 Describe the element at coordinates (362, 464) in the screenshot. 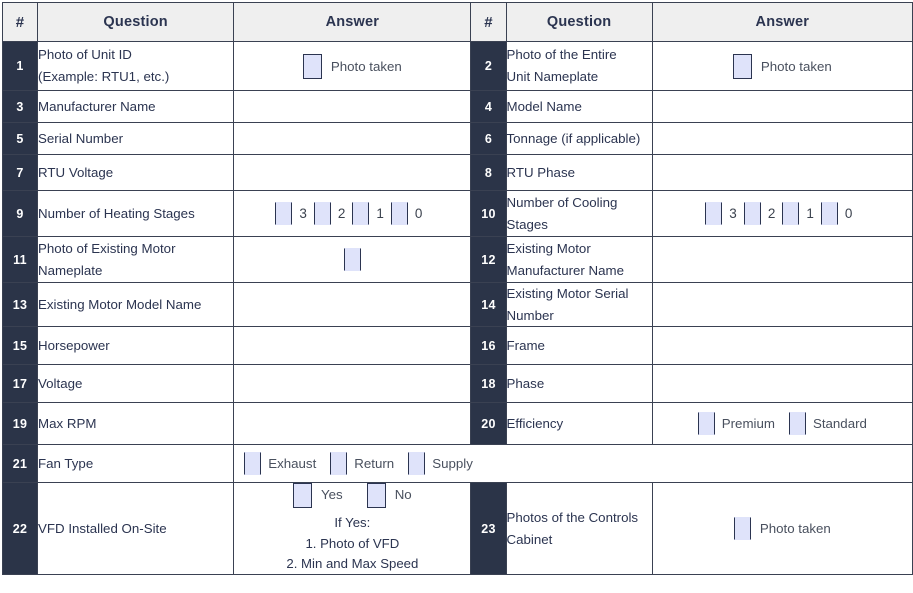

I see `fan-type-return-option: Return` at that location.